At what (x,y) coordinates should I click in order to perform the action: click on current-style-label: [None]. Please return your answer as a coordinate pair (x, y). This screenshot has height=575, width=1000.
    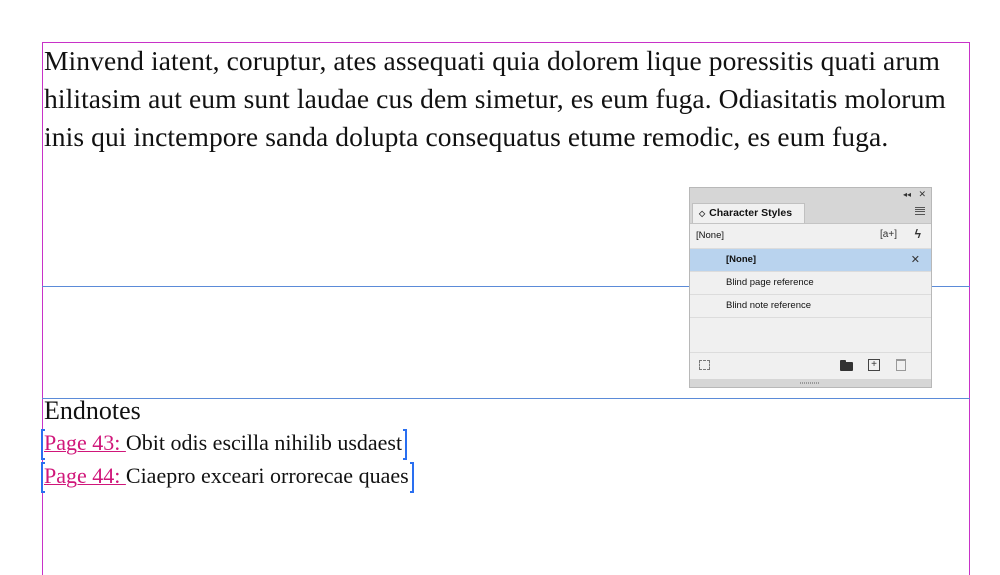
    Looking at the image, I should click on (710, 235).